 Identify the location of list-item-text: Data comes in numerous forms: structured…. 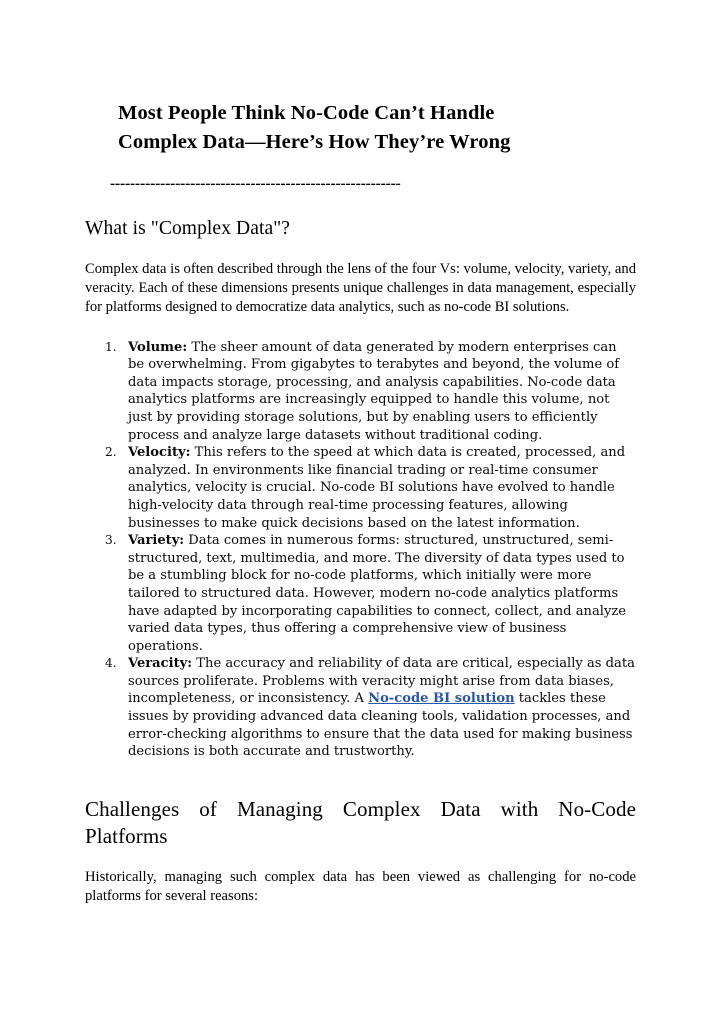
(377, 593).